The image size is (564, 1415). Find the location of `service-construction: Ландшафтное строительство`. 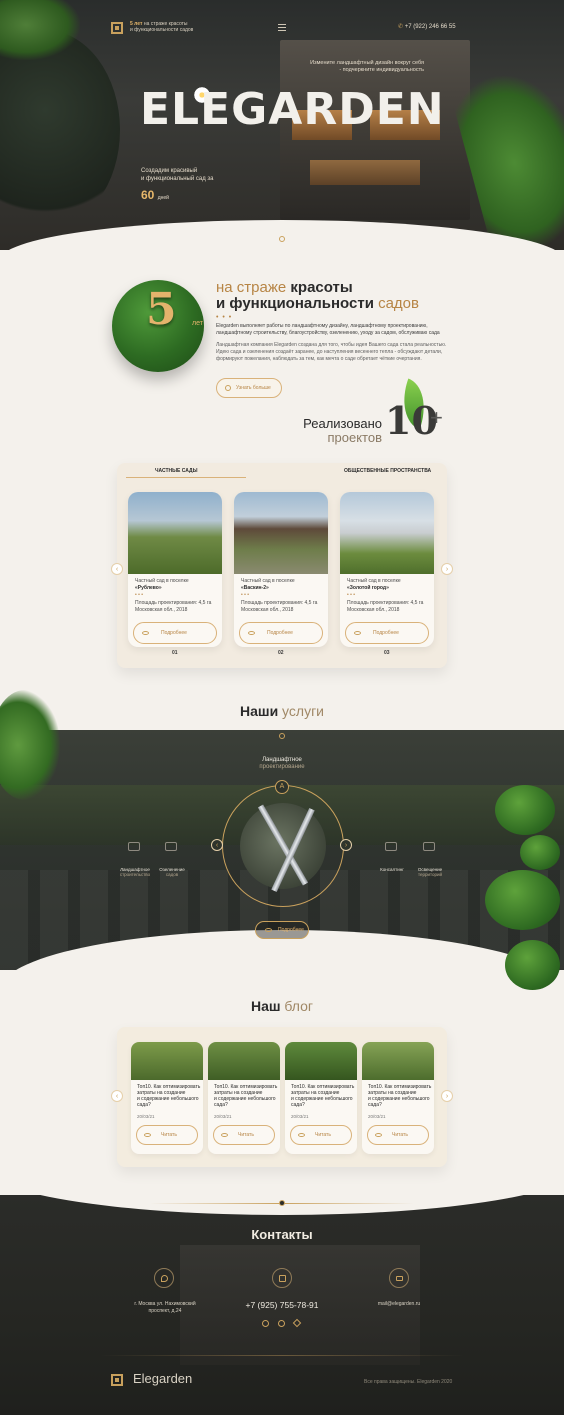

service-construction: Ландшафтное строительство is located at coordinates (135, 872).